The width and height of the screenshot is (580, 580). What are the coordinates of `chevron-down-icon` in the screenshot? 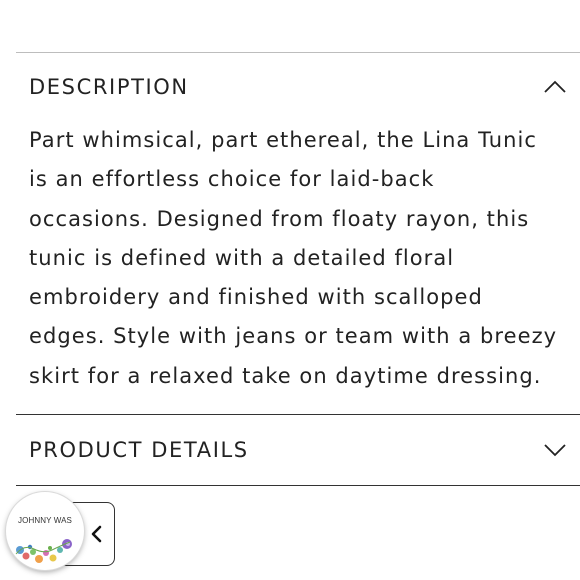 It's located at (555, 450).